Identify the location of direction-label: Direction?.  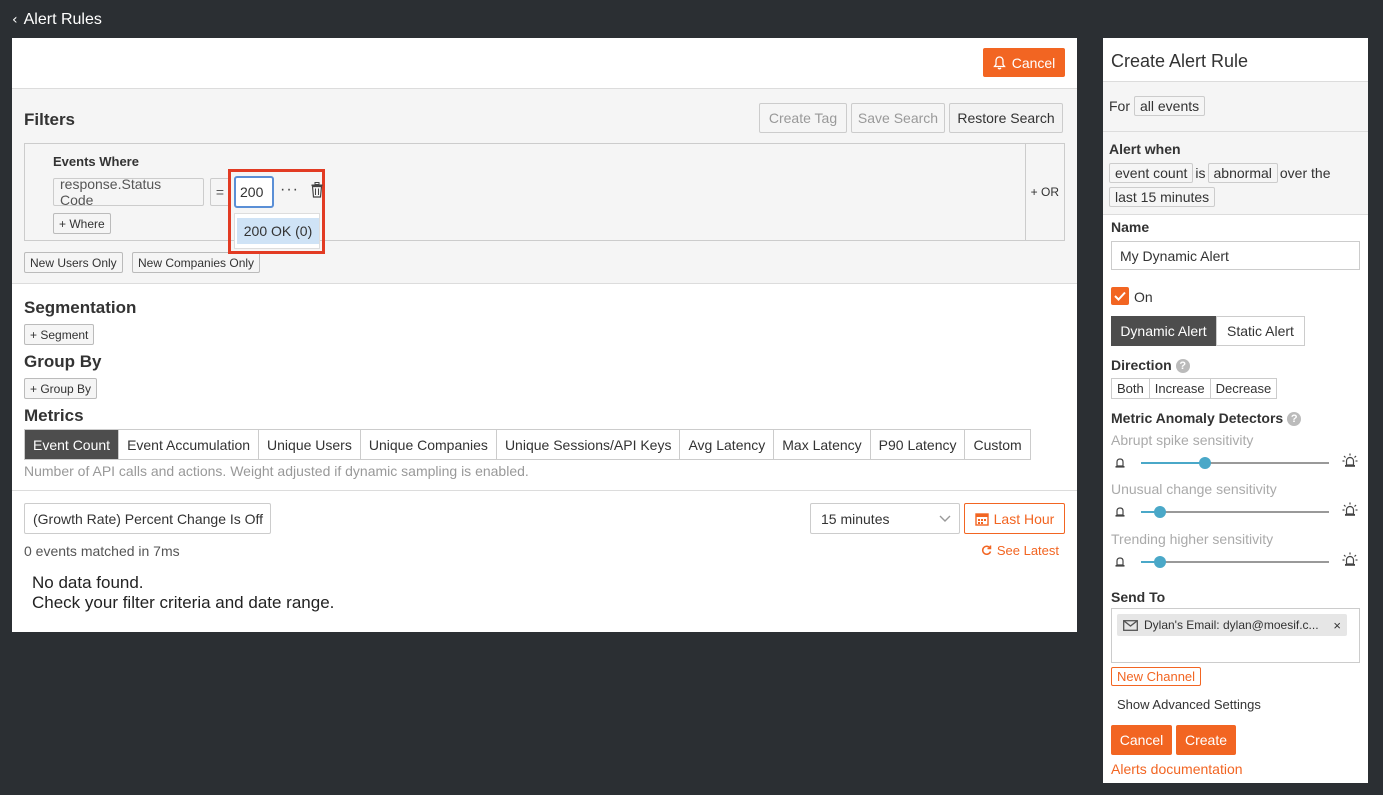
(1150, 365).